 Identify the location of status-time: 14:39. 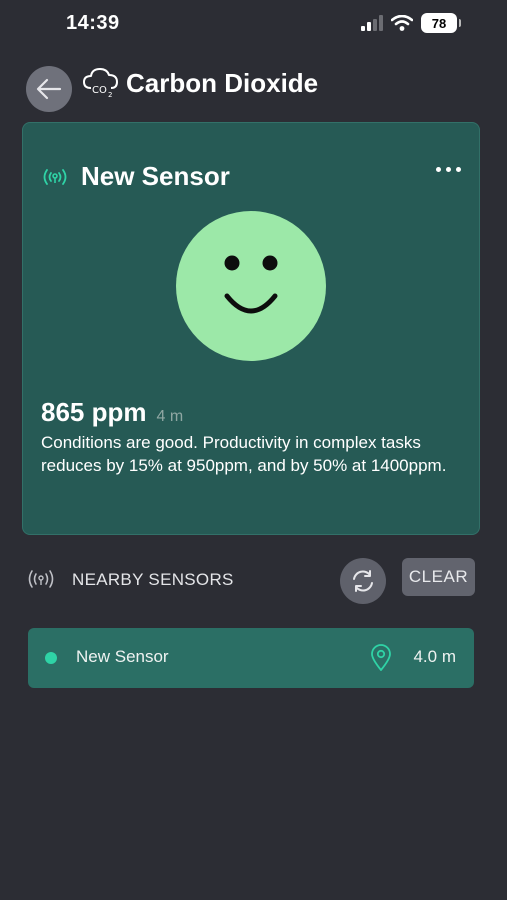
(93, 23).